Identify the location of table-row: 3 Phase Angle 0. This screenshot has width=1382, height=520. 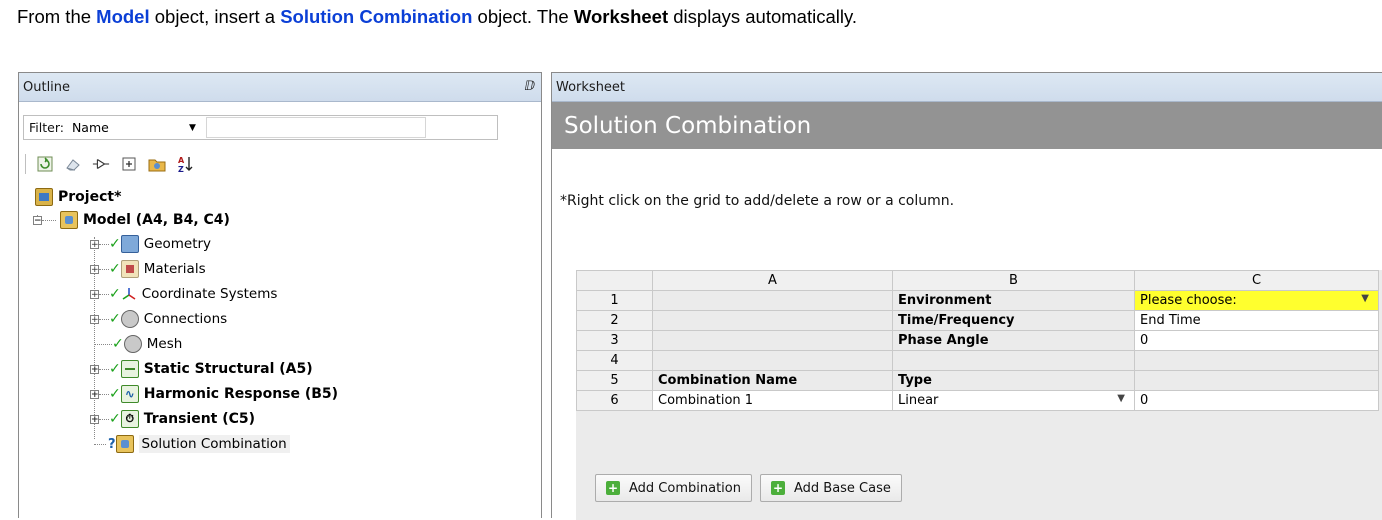
(977, 340).